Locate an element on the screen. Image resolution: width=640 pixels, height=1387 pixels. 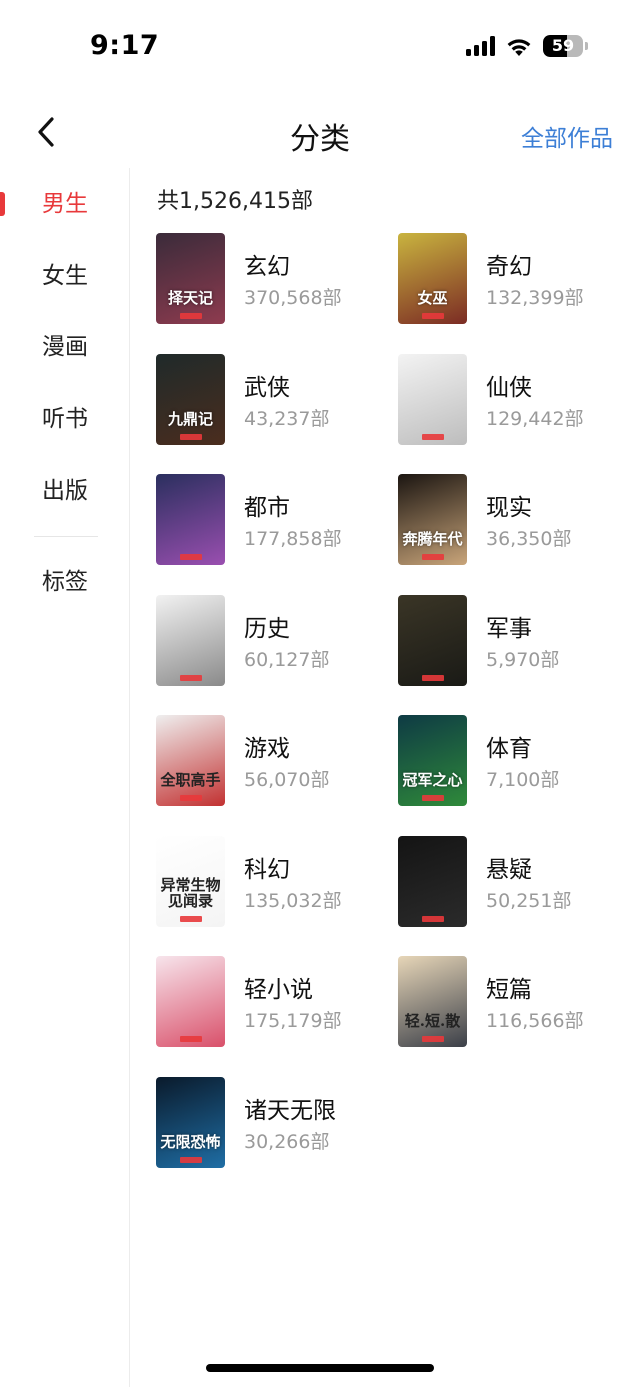
category-item: 异常生物见闻录 科幻 135,032部 is located at coordinates (271, 882).